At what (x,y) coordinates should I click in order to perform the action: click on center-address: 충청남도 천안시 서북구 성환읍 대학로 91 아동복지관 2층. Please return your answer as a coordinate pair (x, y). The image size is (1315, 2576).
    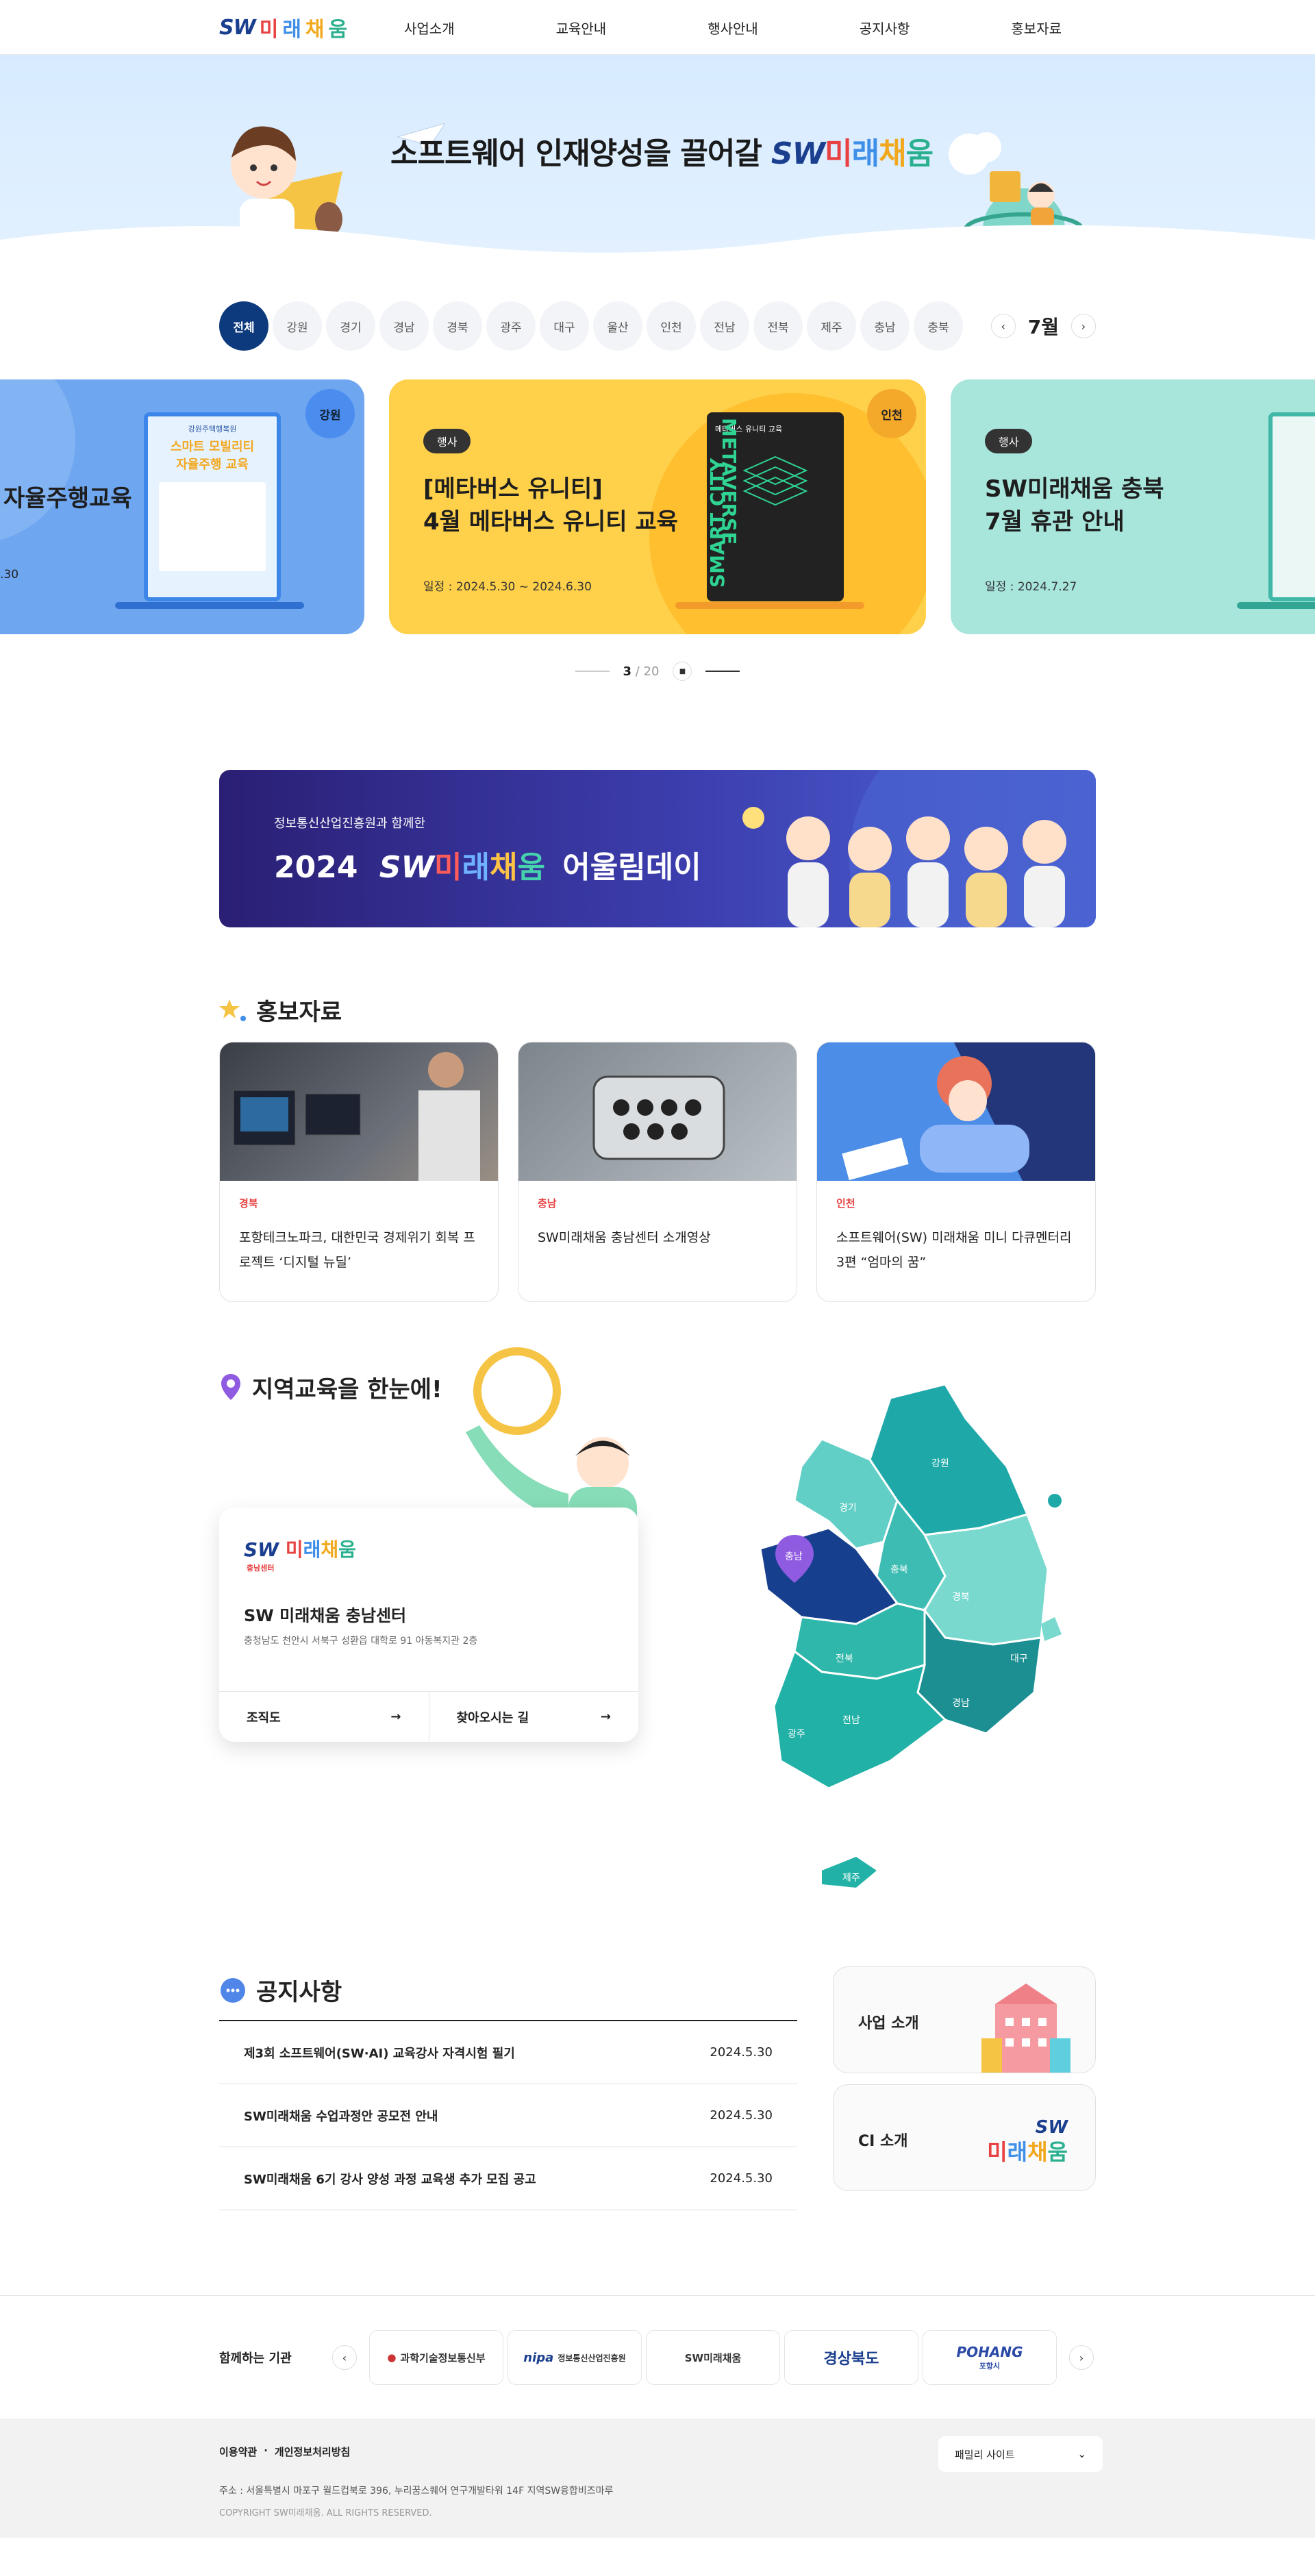
    Looking at the image, I should click on (361, 1641).